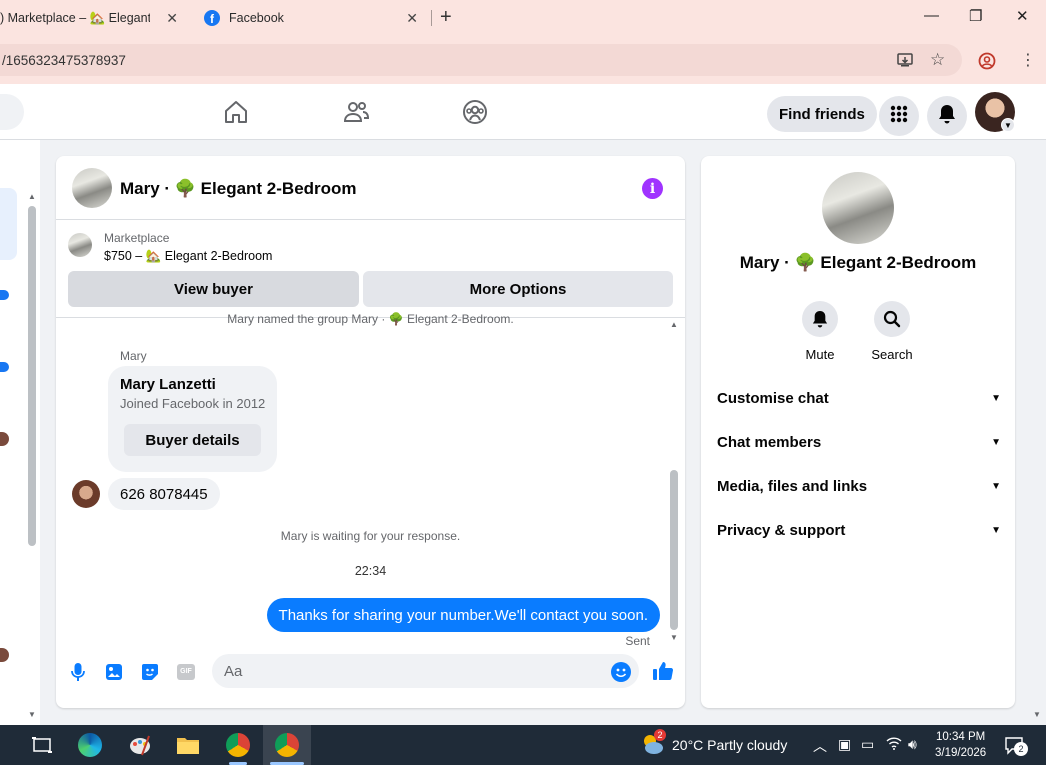  Describe the element at coordinates (652, 188) in the screenshot. I see `info-icon: i` at that location.